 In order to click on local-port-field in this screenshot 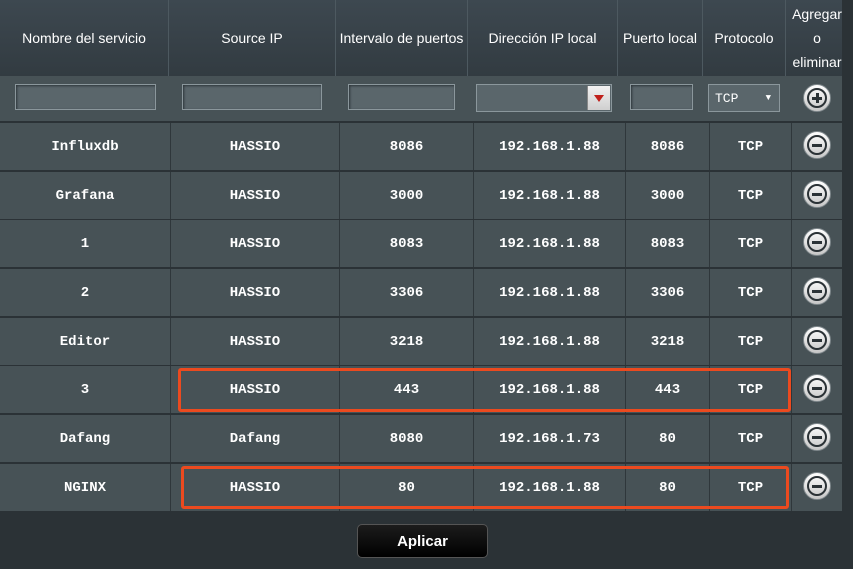, I will do `click(661, 97)`.